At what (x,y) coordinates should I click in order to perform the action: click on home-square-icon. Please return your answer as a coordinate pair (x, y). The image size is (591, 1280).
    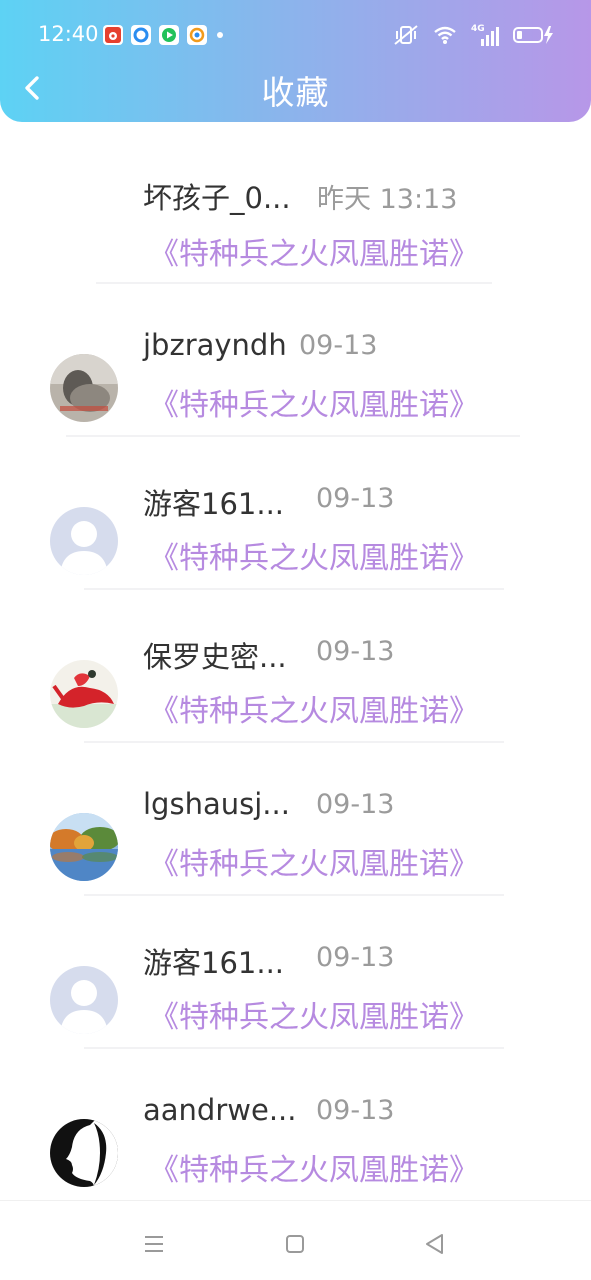
    Looking at the image, I should click on (295, 1244).